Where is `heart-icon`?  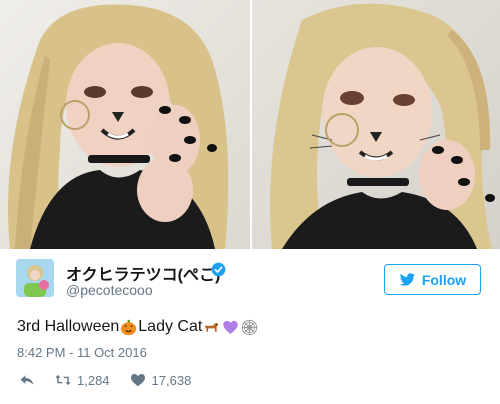
heart-icon is located at coordinates (137, 380).